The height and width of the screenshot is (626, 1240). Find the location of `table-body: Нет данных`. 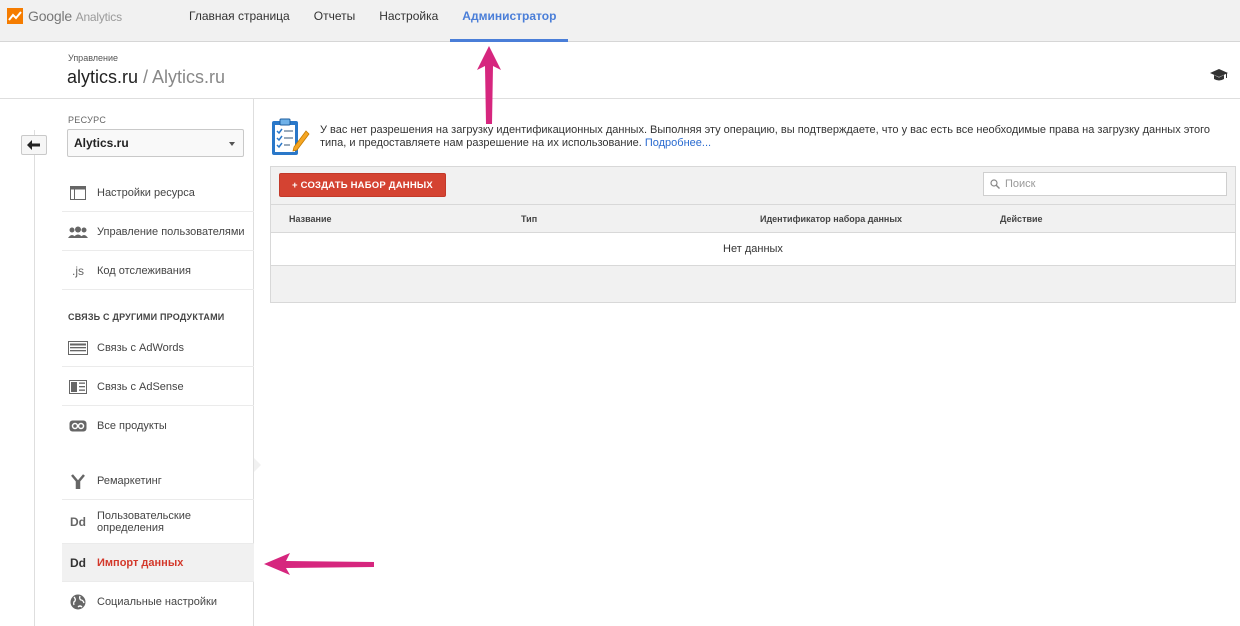

table-body: Нет данных is located at coordinates (753, 249).